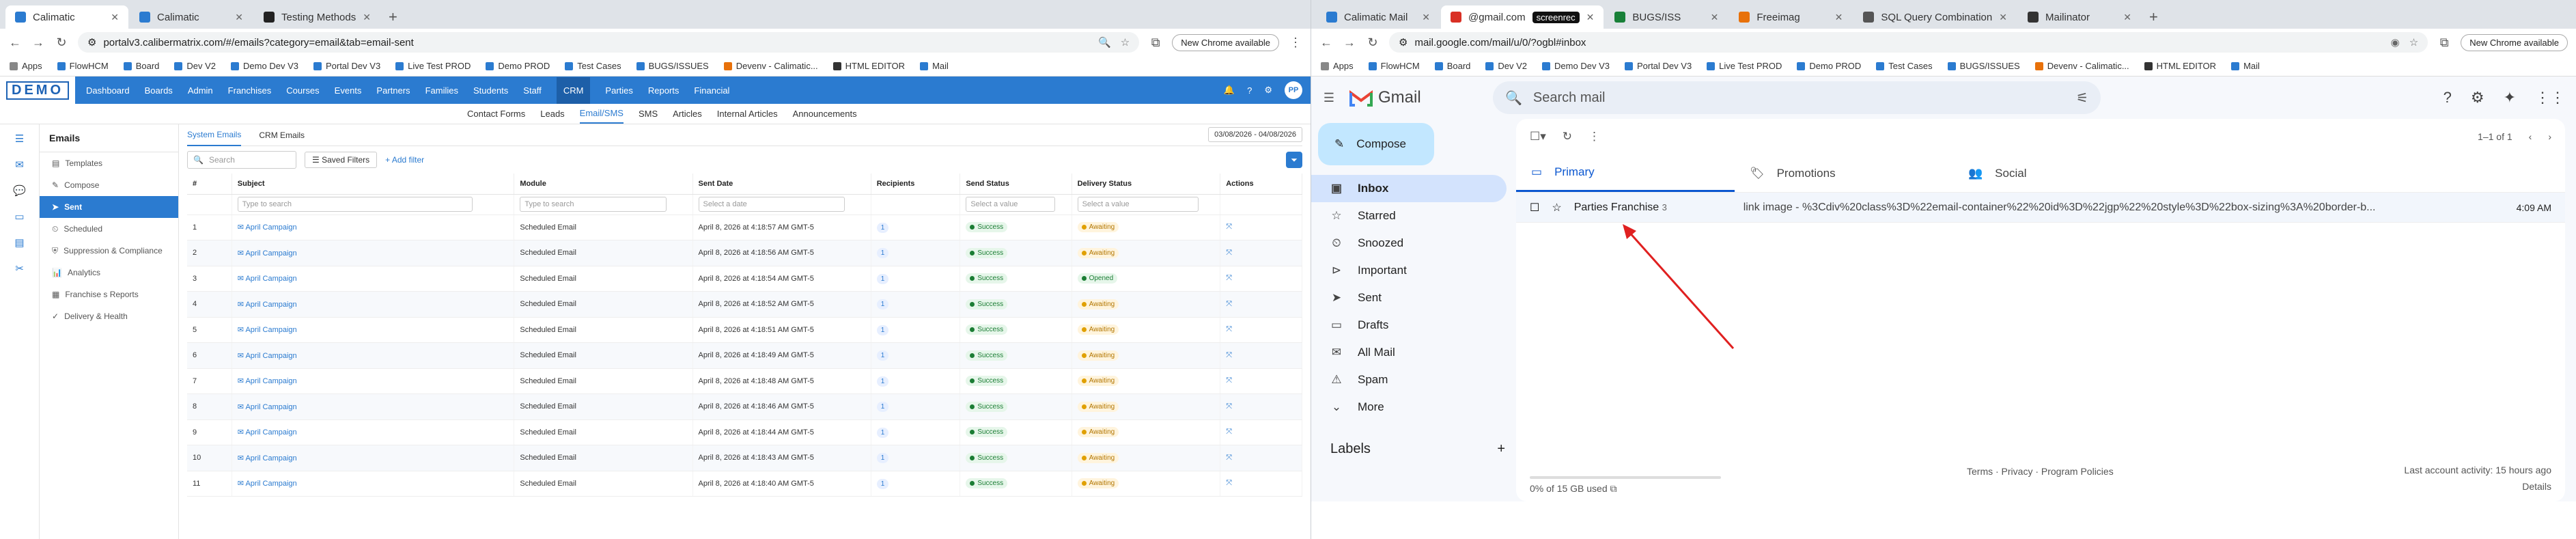  Describe the element at coordinates (109, 229) in the screenshot. I see `sidebar-item: ⏲ Scheduled` at that location.